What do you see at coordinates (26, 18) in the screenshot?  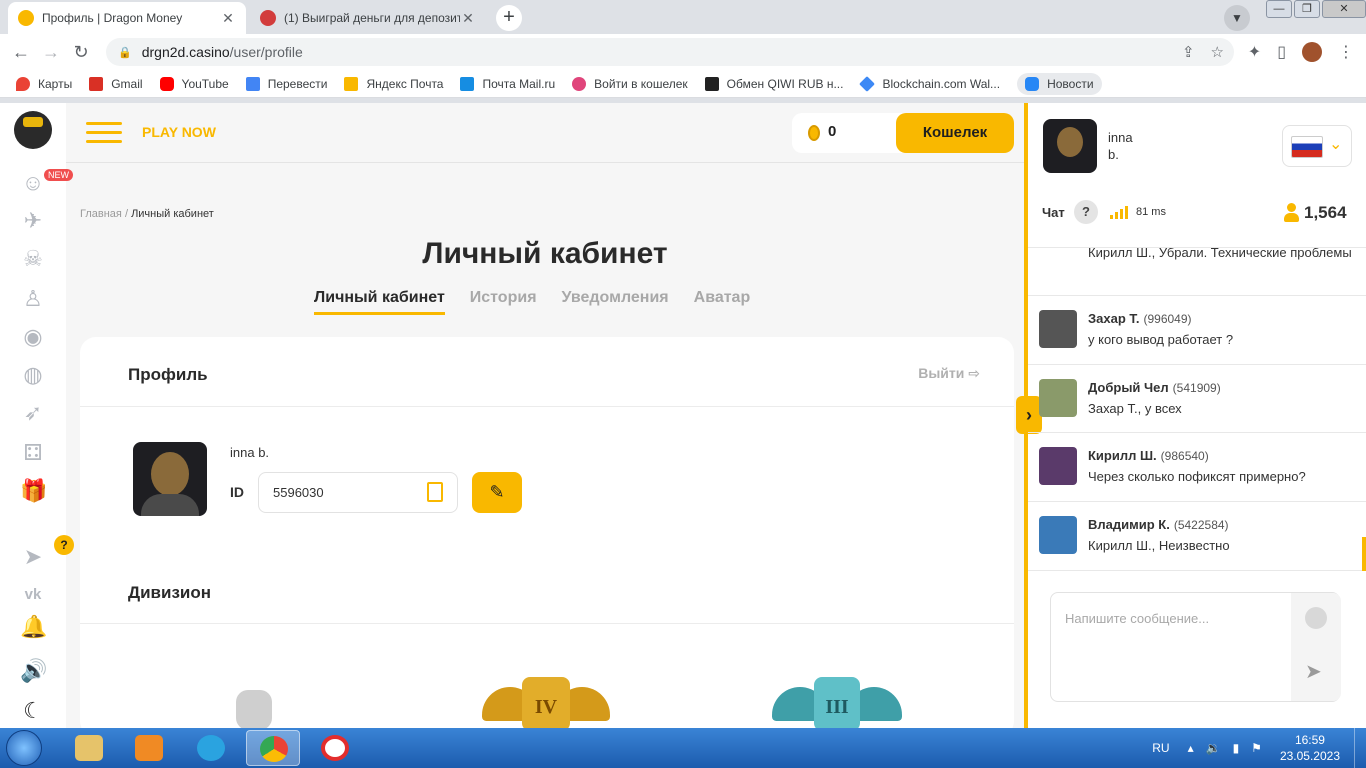 I see `dragon-money-favicon` at bounding box center [26, 18].